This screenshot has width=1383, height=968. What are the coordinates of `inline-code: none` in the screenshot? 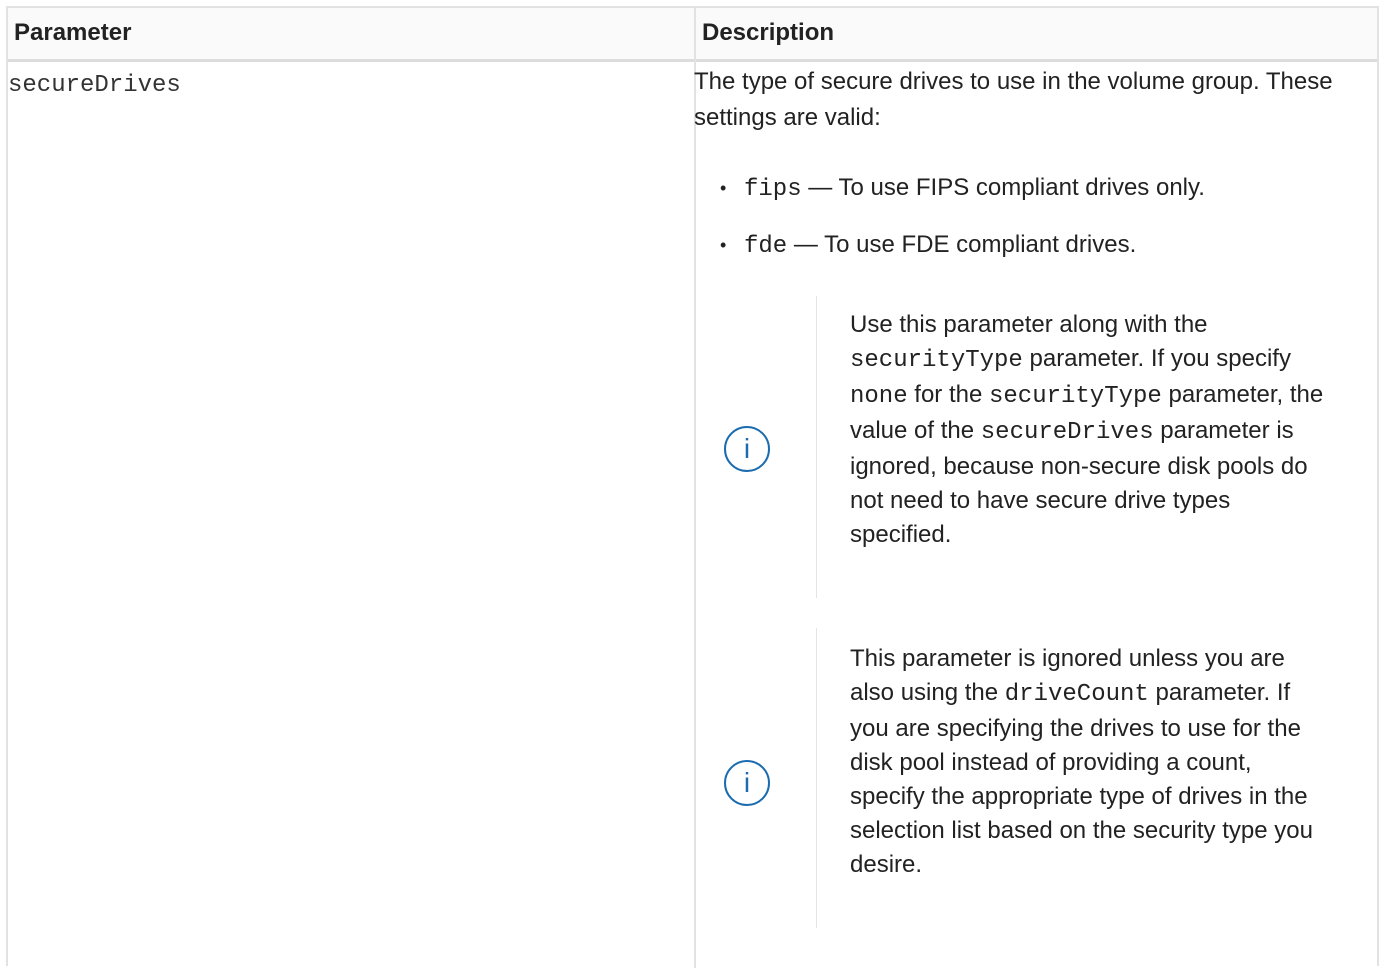 It's located at (879, 396).